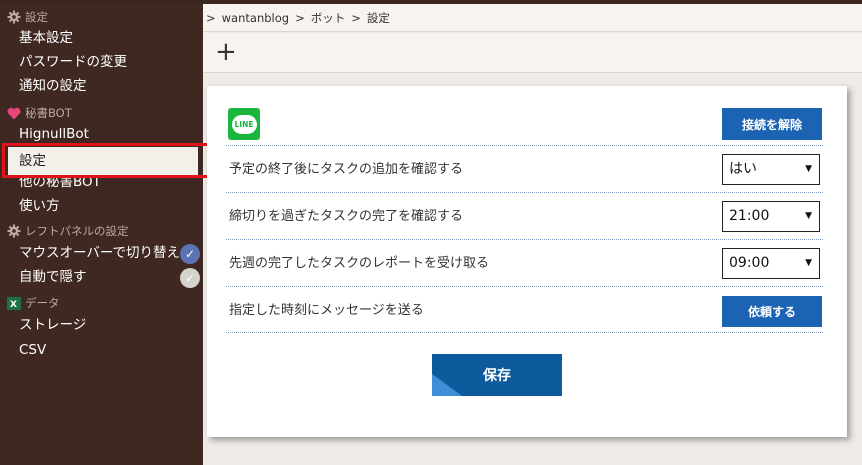 This screenshot has width=862, height=465. What do you see at coordinates (771, 216) in the screenshot?
I see `overdue-confirm-time-select: 21:00 ▼` at bounding box center [771, 216].